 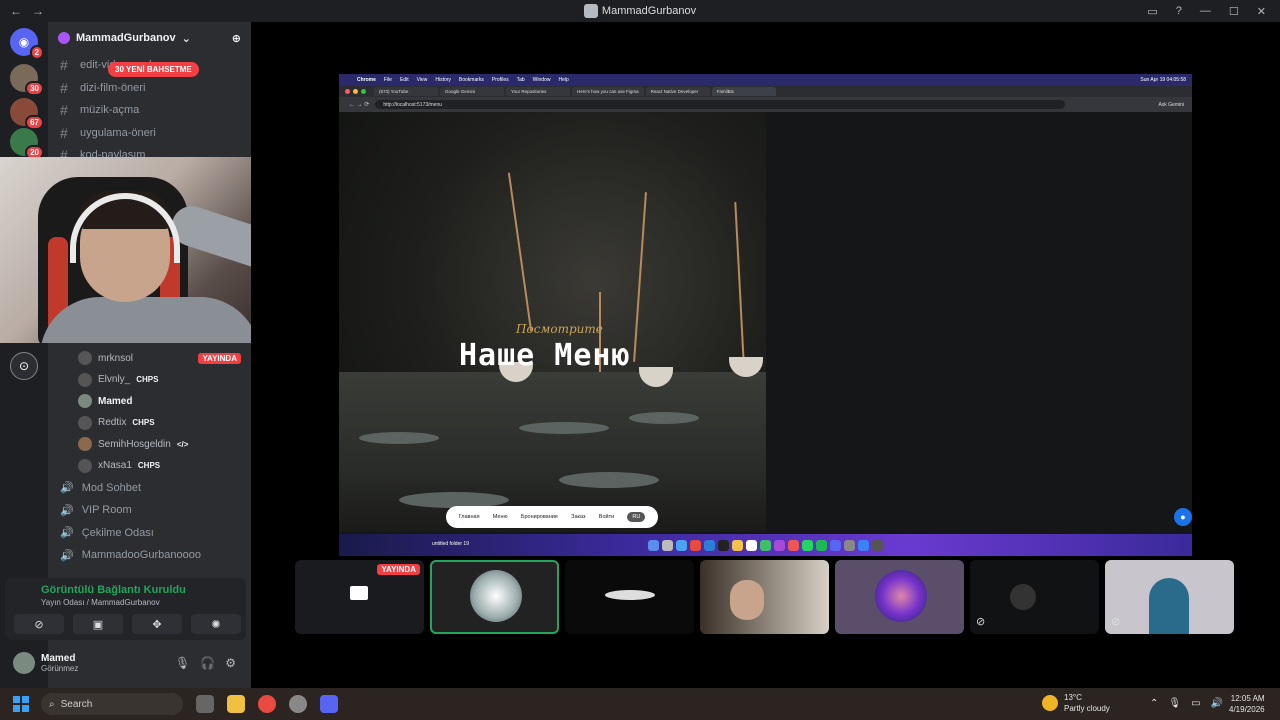 I want to click on voice-member: mrknsol YAYINDA, so click(x=149, y=359).